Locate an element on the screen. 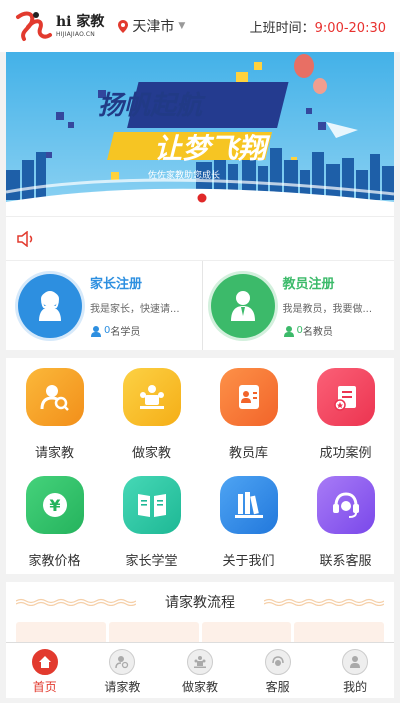 The width and height of the screenshot is (400, 703). nav-be-tutor: 做家教 is located at coordinates (200, 670).